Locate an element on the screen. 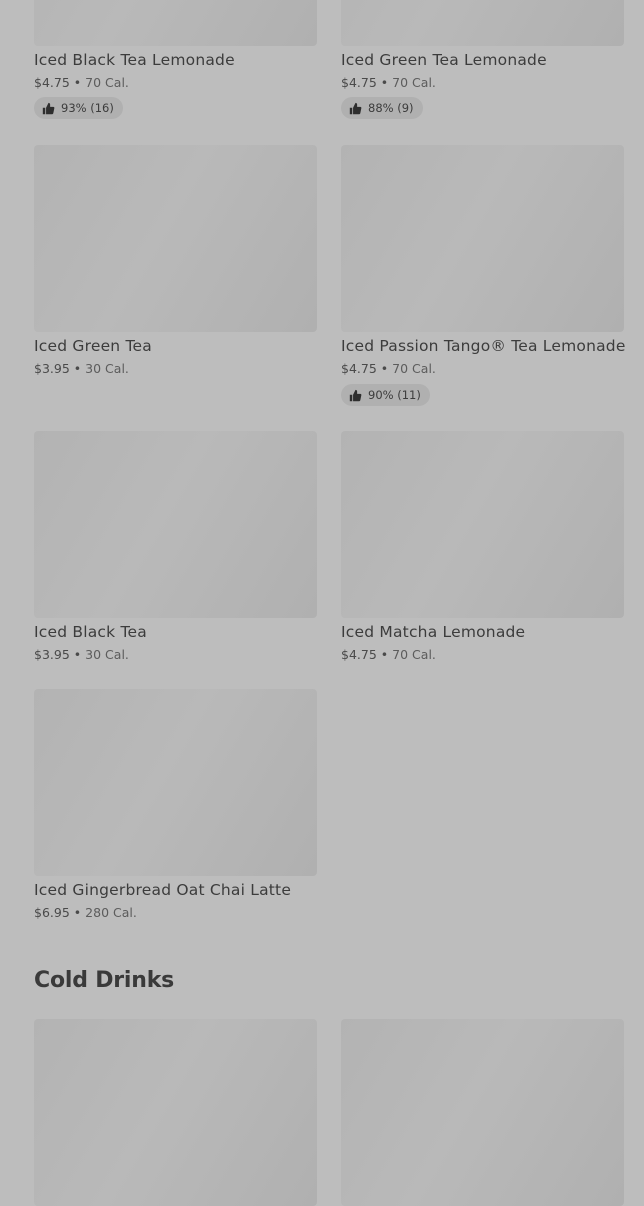 This screenshot has height=1206, width=644. product-name: Iced Gingerbread Oat Chai Latte is located at coordinates (162, 890).